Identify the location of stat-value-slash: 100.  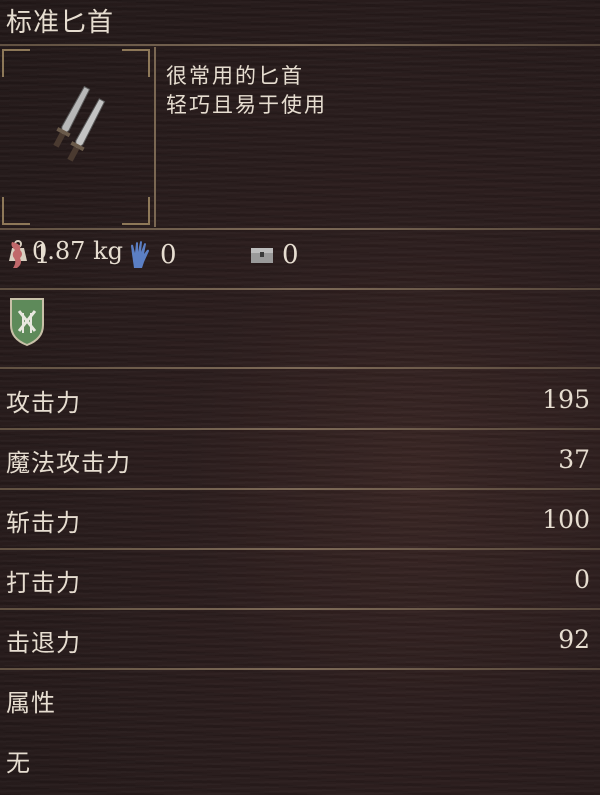
(566, 519).